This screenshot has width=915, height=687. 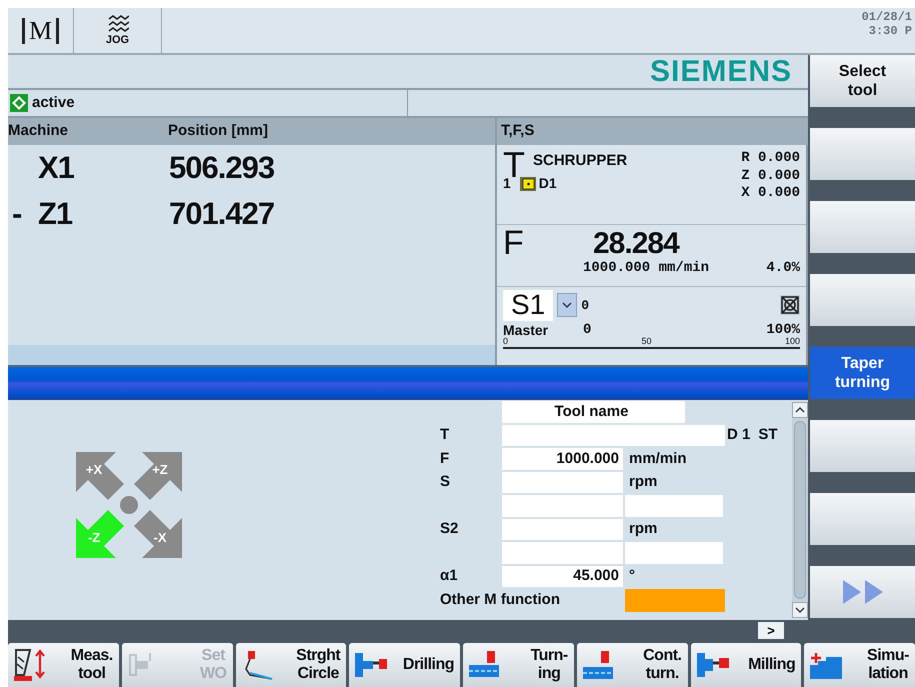 I want to click on jog-mode-label: JOG, so click(x=118, y=40).